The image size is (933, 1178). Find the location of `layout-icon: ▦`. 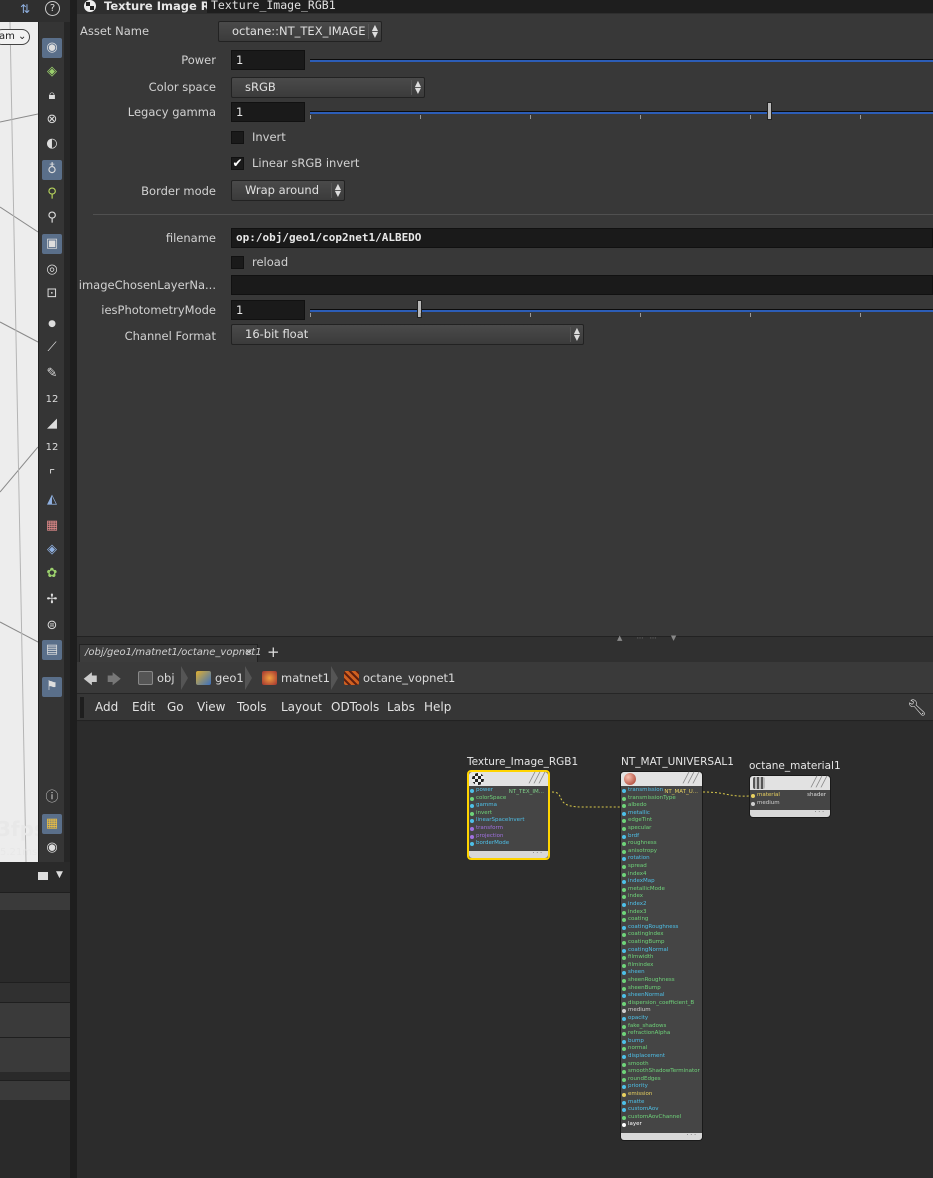

layout-icon: ▦ is located at coordinates (52, 824).